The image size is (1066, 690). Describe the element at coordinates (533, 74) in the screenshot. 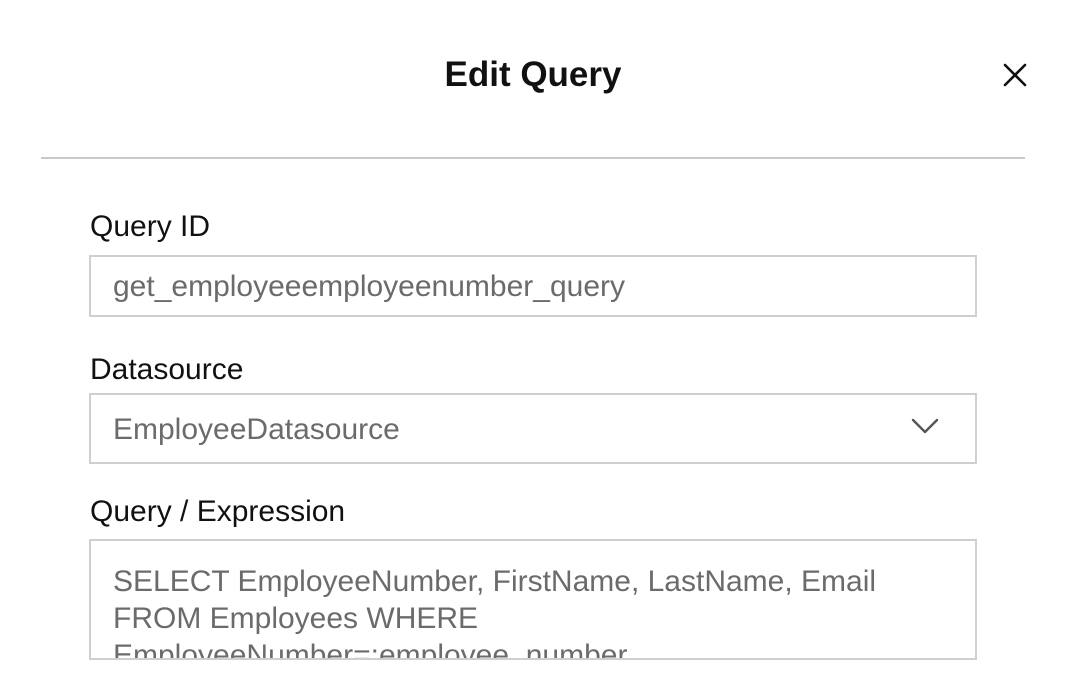

I see `dialog-title: Edit Query` at that location.